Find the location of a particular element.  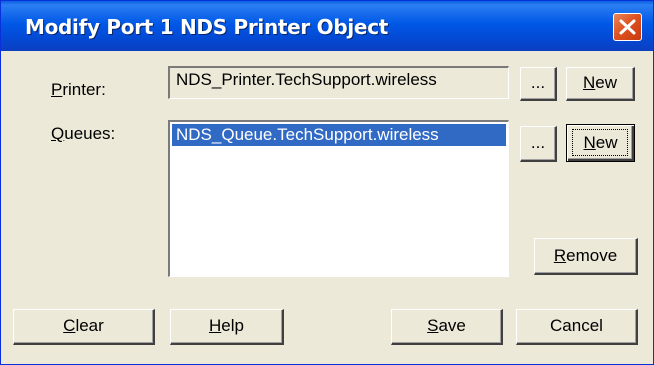

cancel-button: Cancel is located at coordinates (577, 327).